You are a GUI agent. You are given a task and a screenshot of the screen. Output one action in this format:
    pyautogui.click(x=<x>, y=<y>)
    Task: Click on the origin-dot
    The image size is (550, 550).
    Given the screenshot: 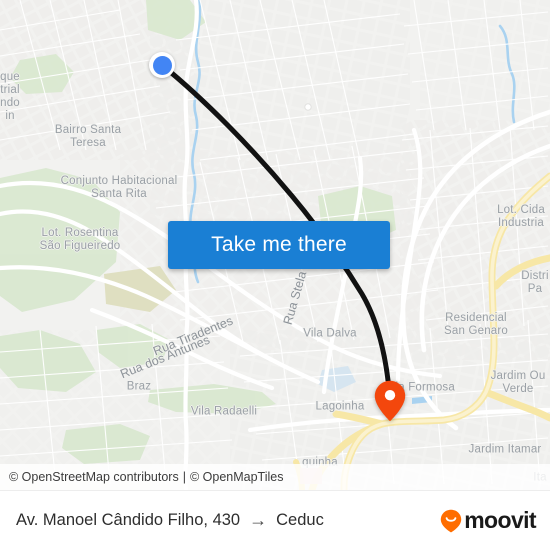 What is the action you would take?
    pyautogui.click(x=162, y=65)
    